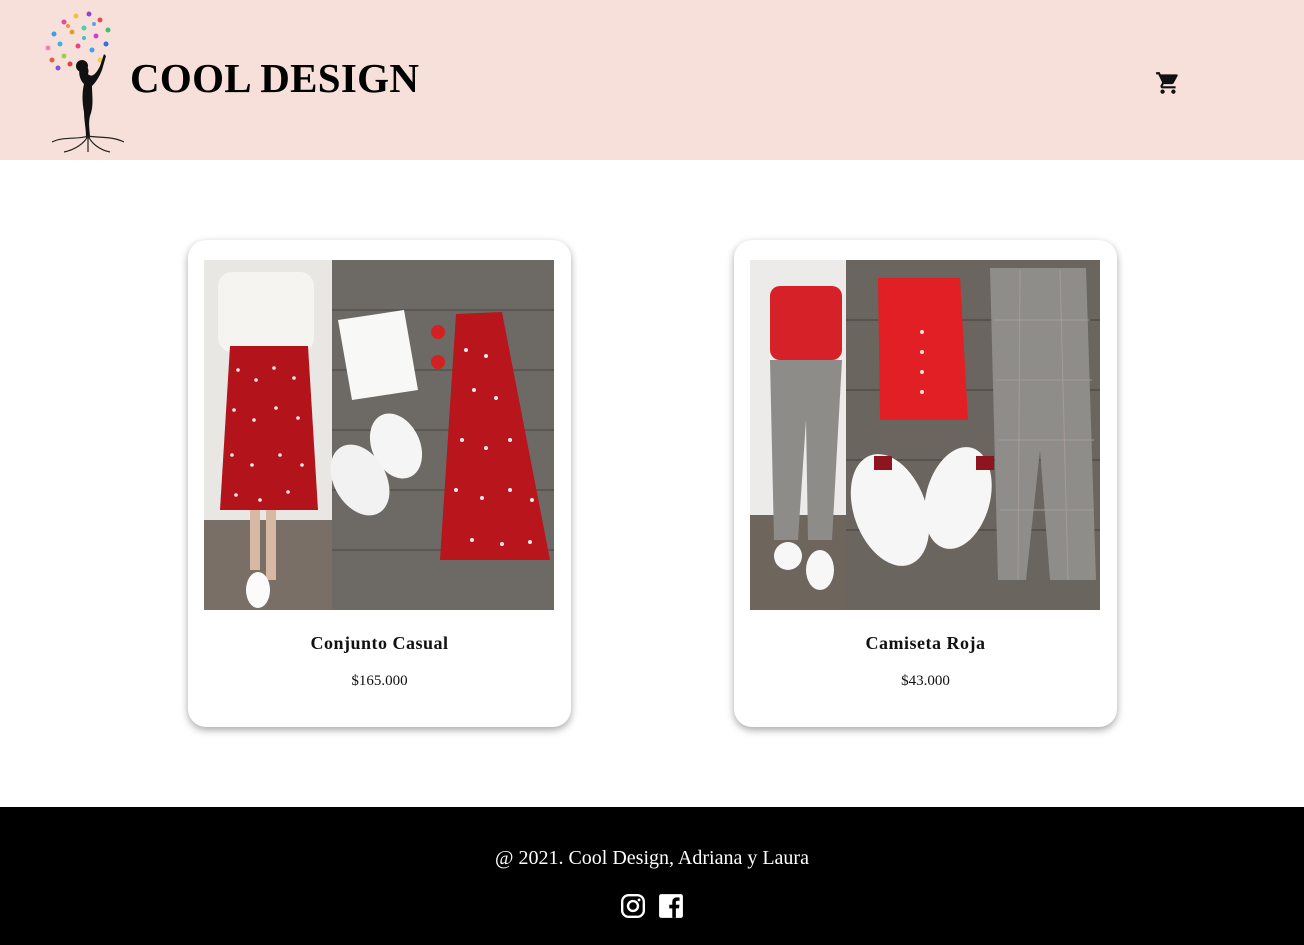 The width and height of the screenshot is (1304, 945). What do you see at coordinates (633, 906) in the screenshot?
I see `instagram-icon` at bounding box center [633, 906].